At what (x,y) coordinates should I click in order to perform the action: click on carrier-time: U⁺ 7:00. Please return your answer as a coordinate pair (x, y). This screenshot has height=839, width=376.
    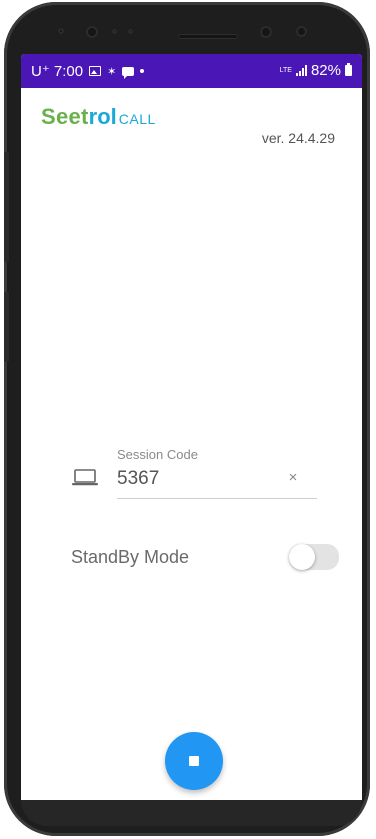
    Looking at the image, I should click on (57, 71).